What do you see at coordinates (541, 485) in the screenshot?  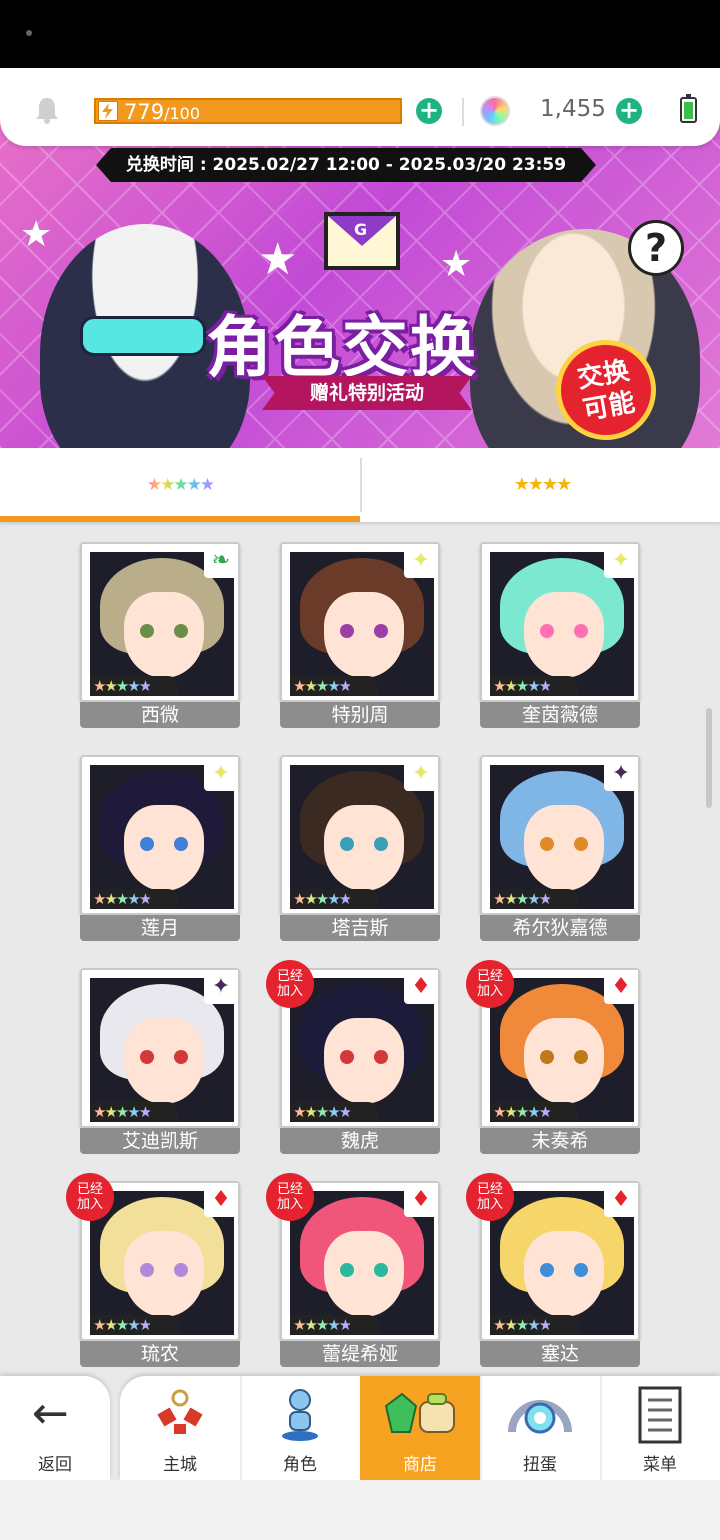 I see `tab-four-star: ★★★★` at bounding box center [541, 485].